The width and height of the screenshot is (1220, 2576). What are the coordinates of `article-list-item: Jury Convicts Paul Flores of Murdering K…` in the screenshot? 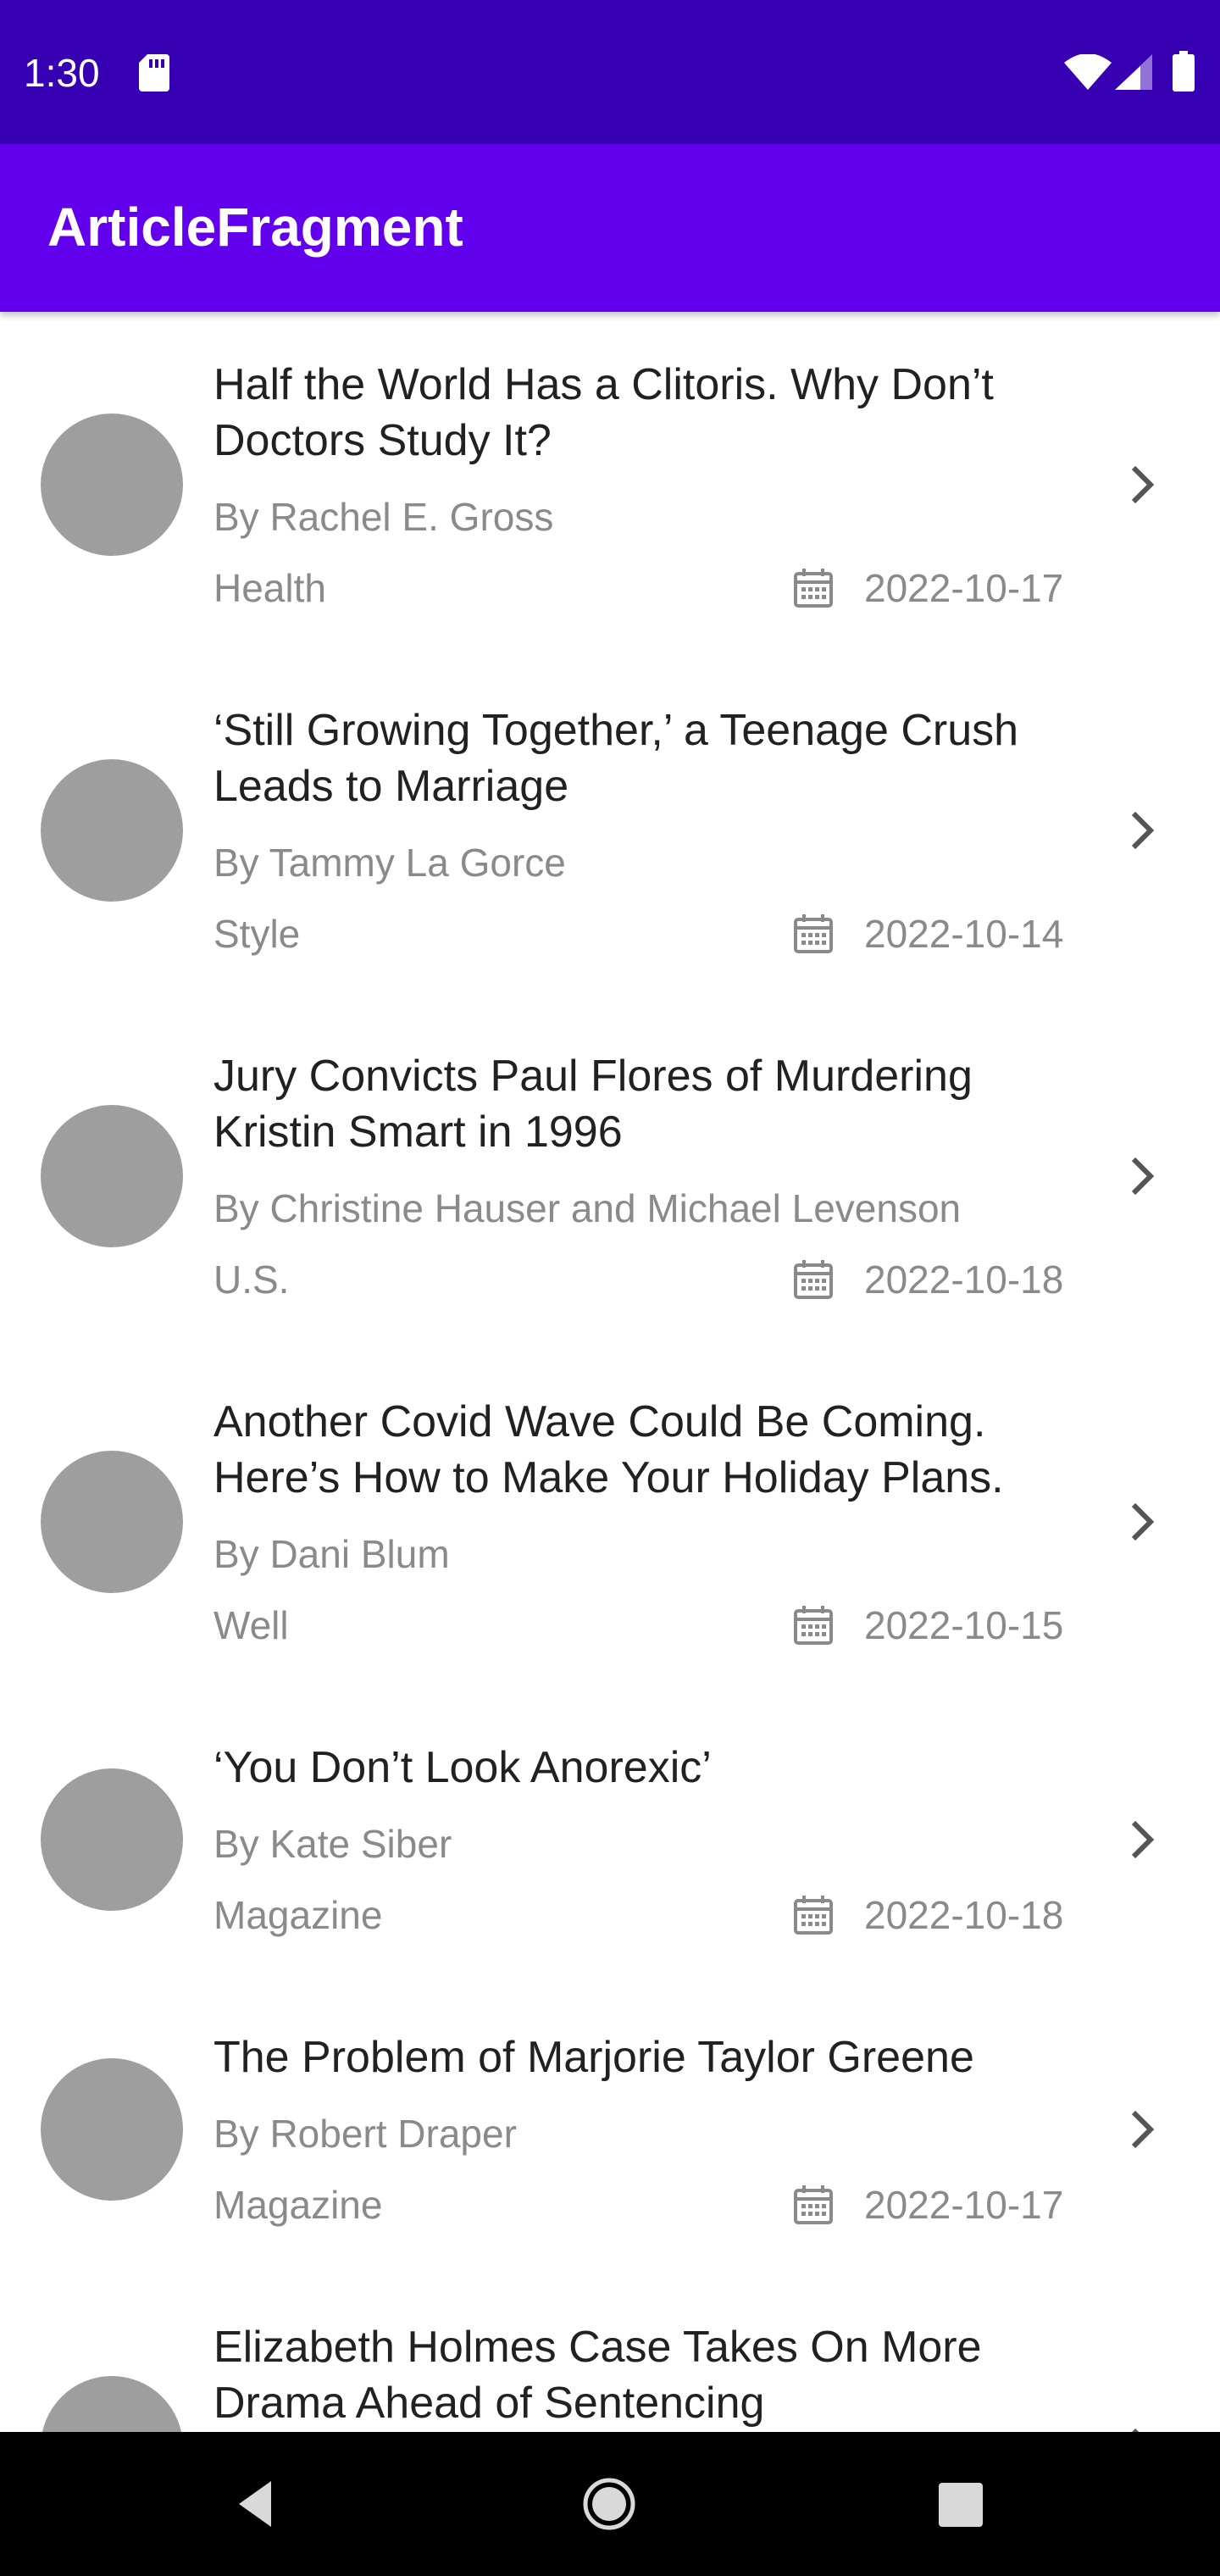 It's located at (610, 1176).